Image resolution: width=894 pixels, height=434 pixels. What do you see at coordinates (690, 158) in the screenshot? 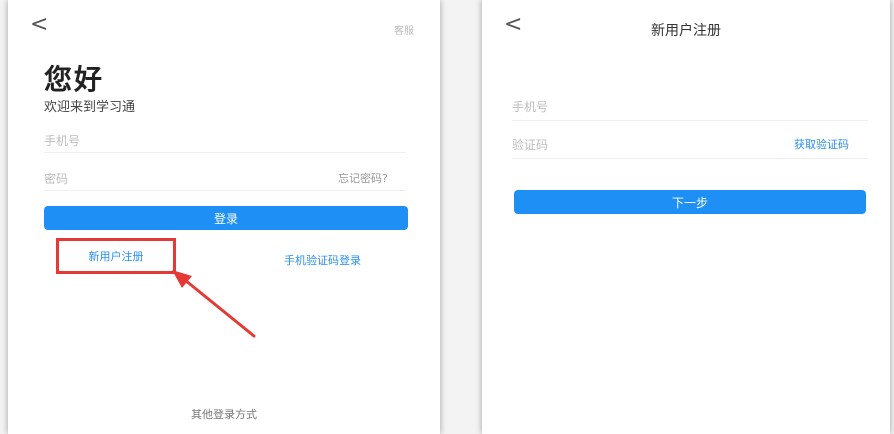
I see `code-input-underline` at bounding box center [690, 158].